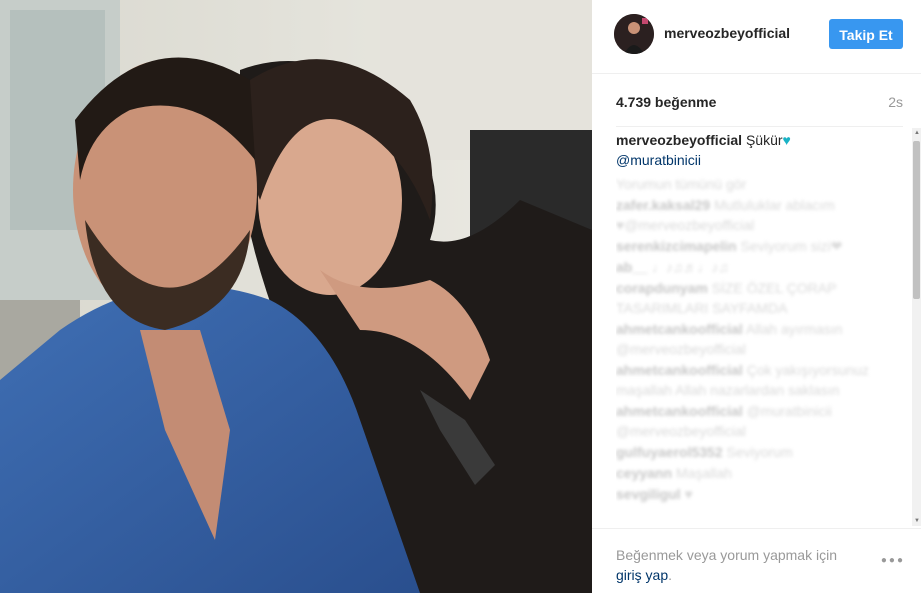 The image size is (921, 594). I want to click on scroll-up-arrow-icon: ▲, so click(917, 133).